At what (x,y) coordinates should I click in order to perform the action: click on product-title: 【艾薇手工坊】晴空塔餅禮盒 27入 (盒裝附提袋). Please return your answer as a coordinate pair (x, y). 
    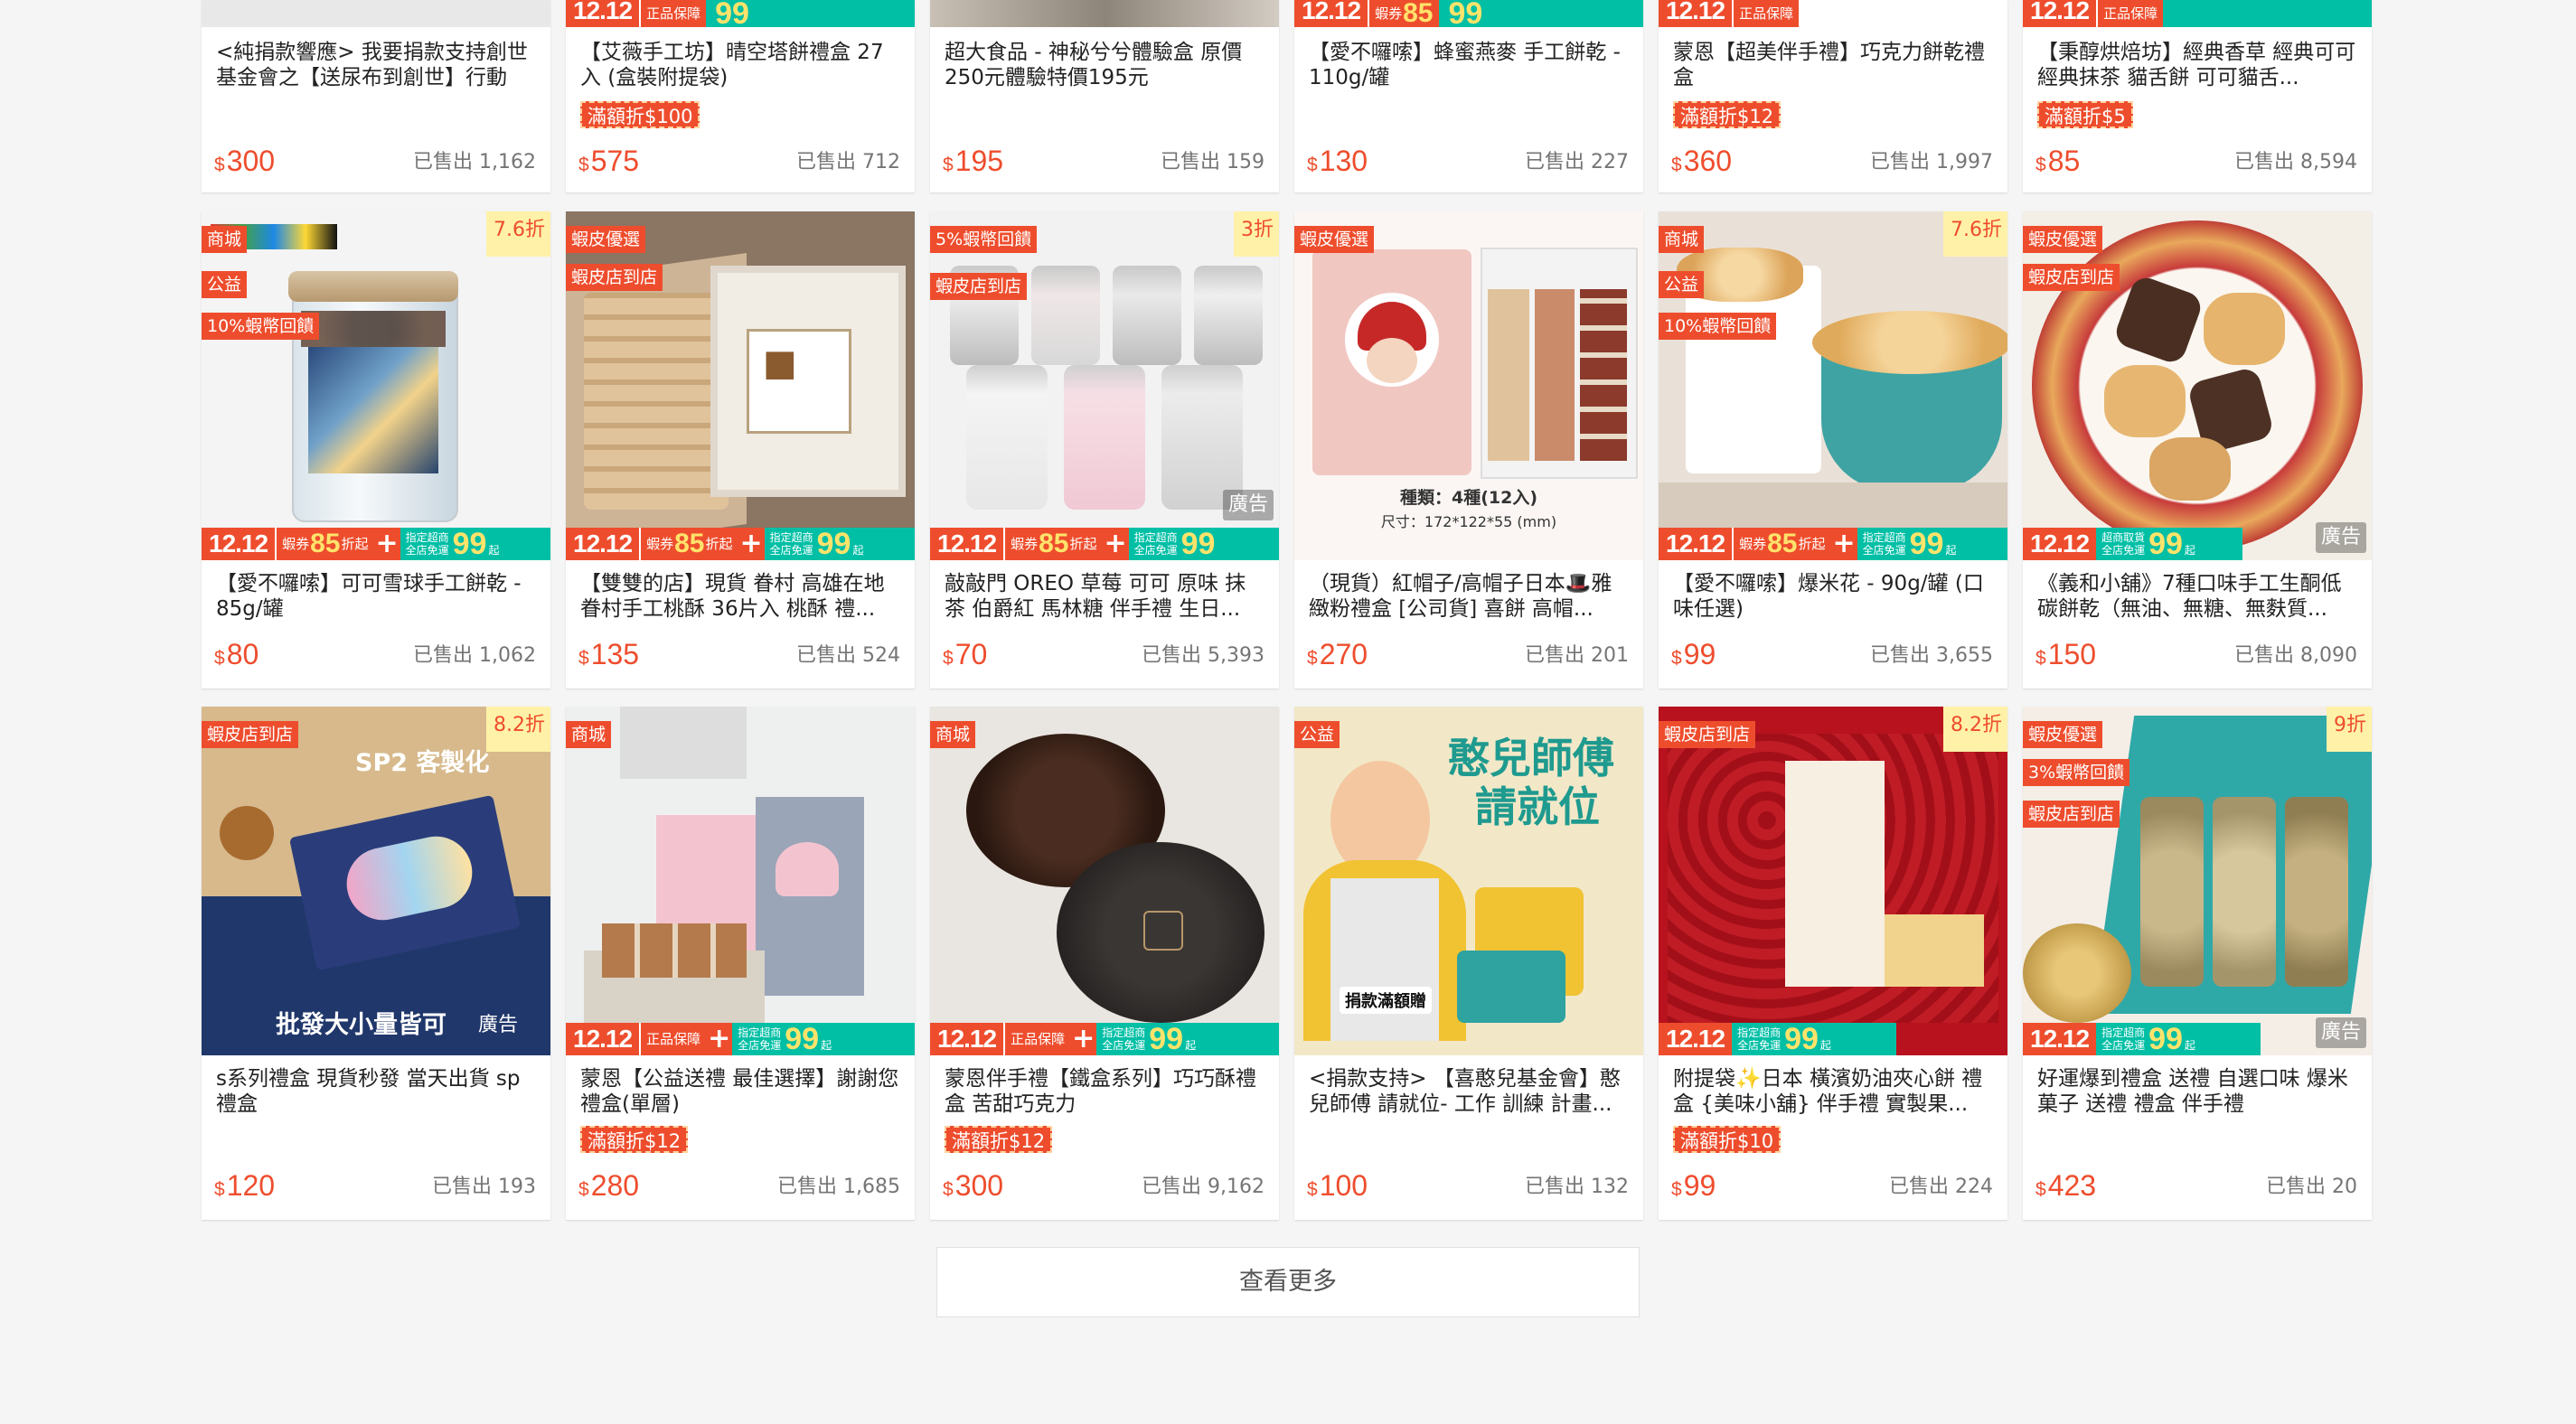
    Looking at the image, I should click on (732, 65).